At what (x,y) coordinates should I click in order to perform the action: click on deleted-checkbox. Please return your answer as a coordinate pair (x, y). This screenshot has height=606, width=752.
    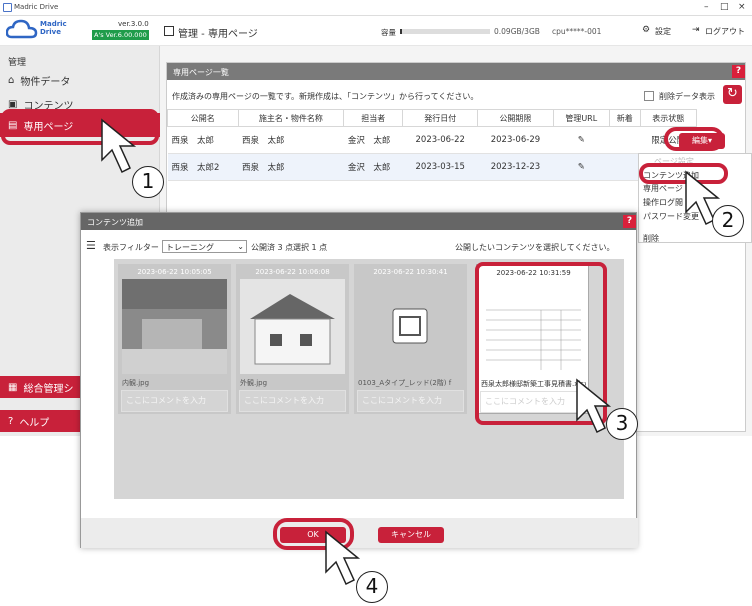
    Looking at the image, I should click on (649, 96).